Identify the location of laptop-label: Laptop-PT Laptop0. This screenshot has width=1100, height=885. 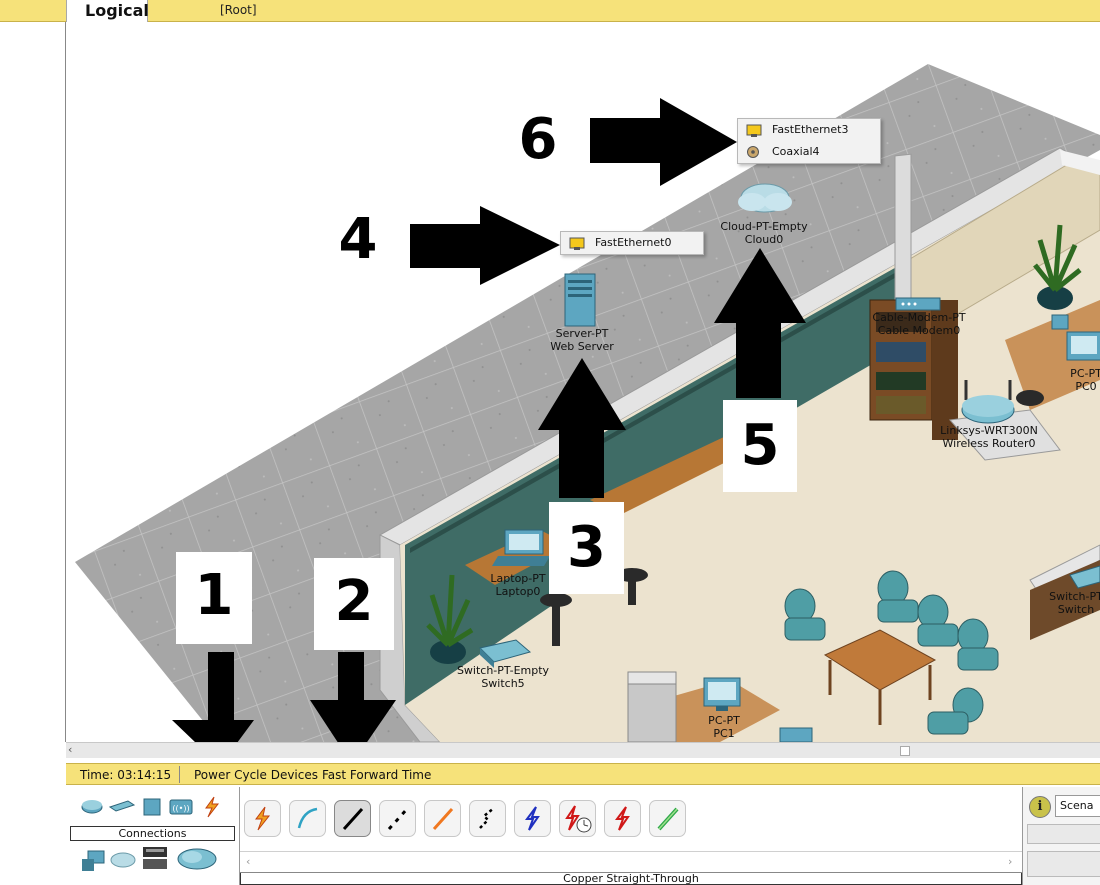
(517, 585).